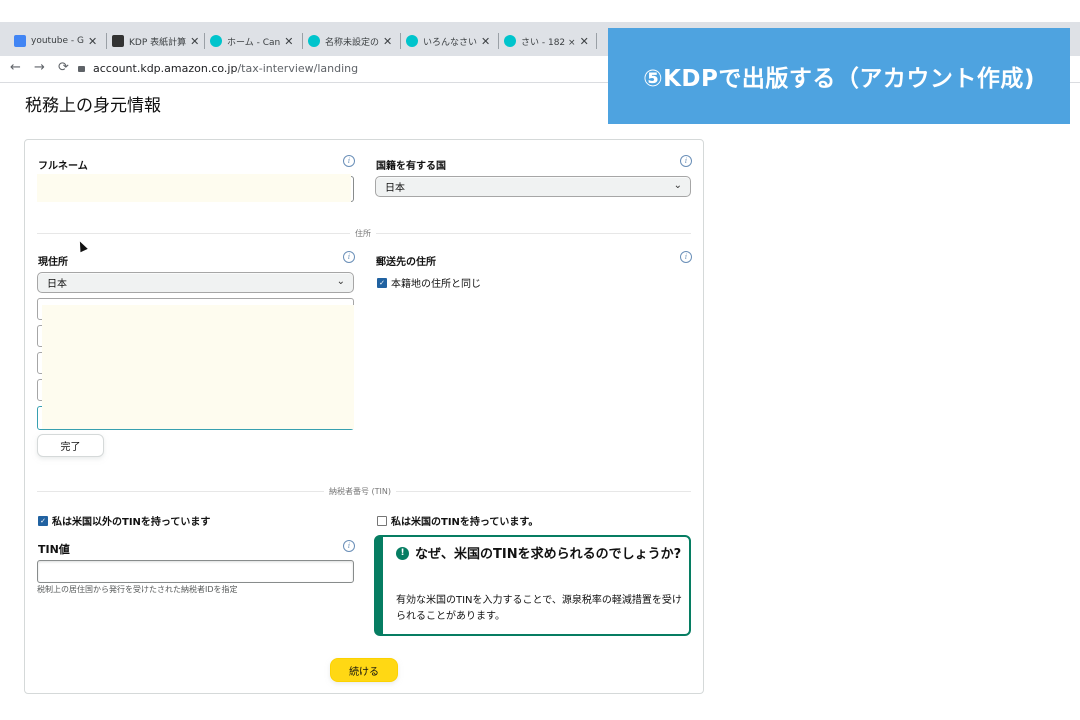  What do you see at coordinates (20, 41) in the screenshot?
I see `docs-icon` at bounding box center [20, 41].